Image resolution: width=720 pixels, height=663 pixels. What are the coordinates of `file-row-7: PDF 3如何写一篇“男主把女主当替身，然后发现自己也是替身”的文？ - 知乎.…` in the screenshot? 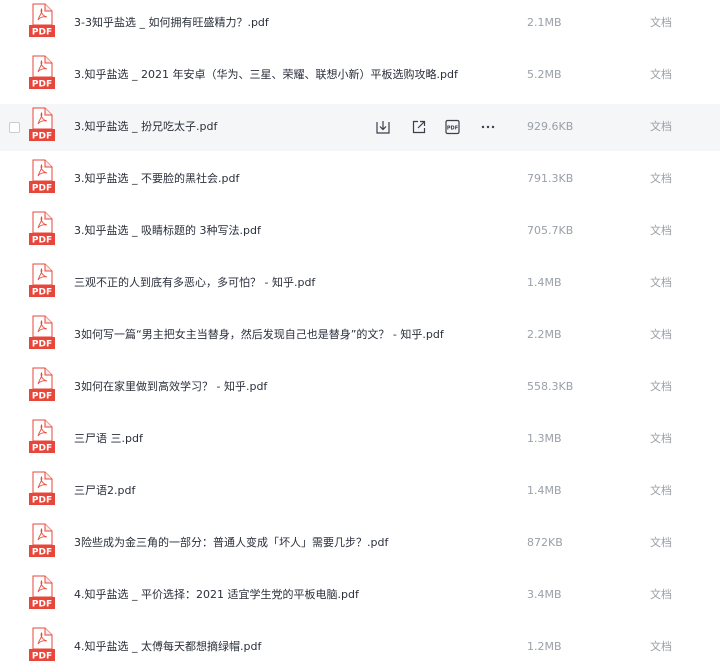 It's located at (360, 335).